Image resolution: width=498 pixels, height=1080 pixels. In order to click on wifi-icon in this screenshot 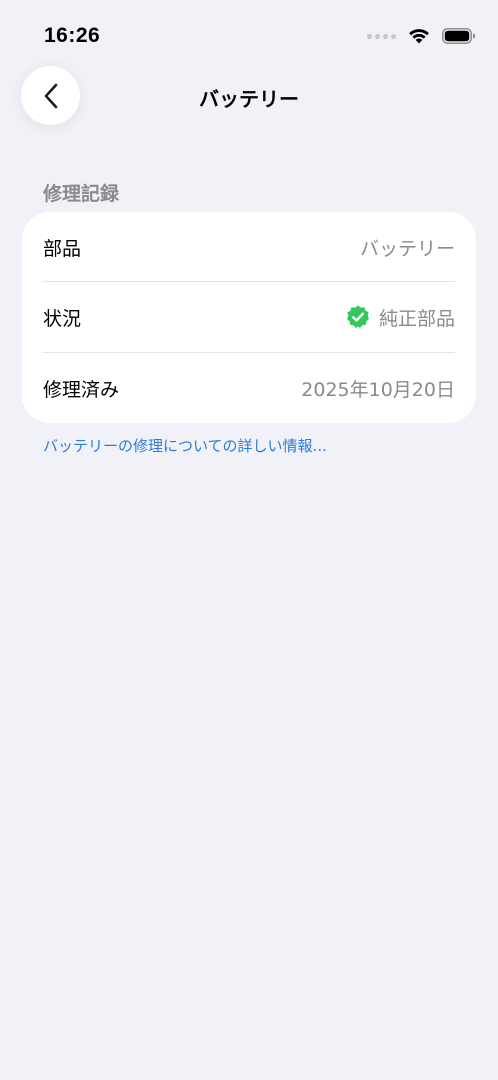, I will do `click(419, 36)`.